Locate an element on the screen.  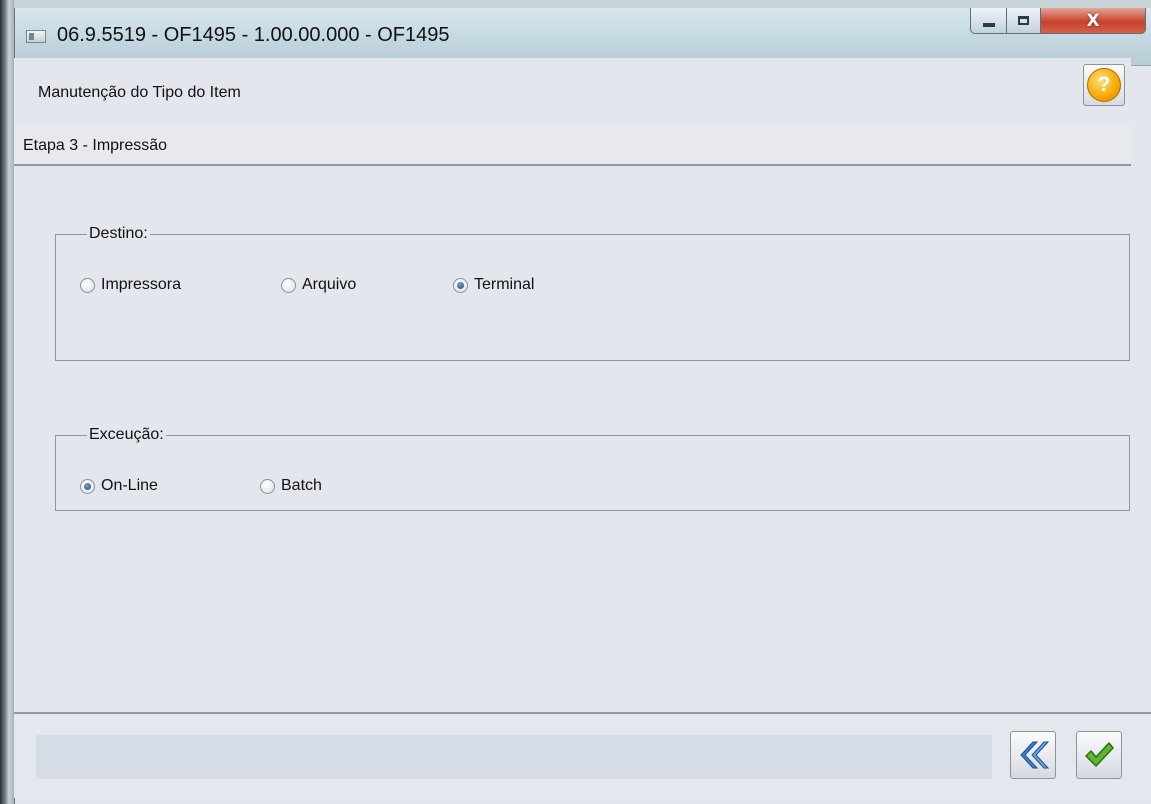
help-button: ? is located at coordinates (1104, 85).